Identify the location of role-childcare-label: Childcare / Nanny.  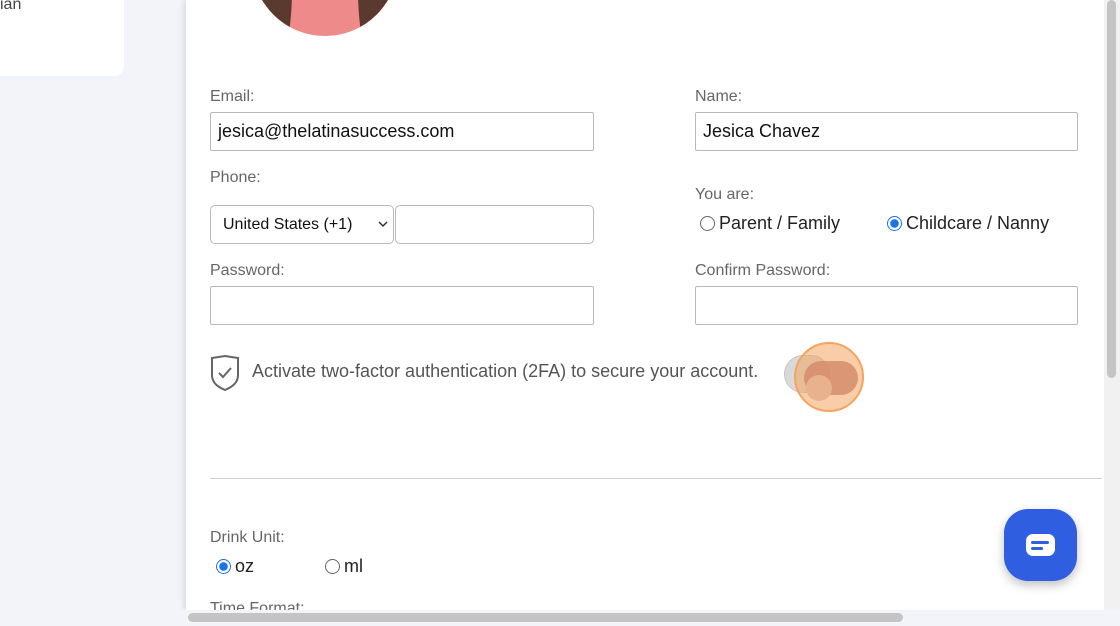
(978, 223).